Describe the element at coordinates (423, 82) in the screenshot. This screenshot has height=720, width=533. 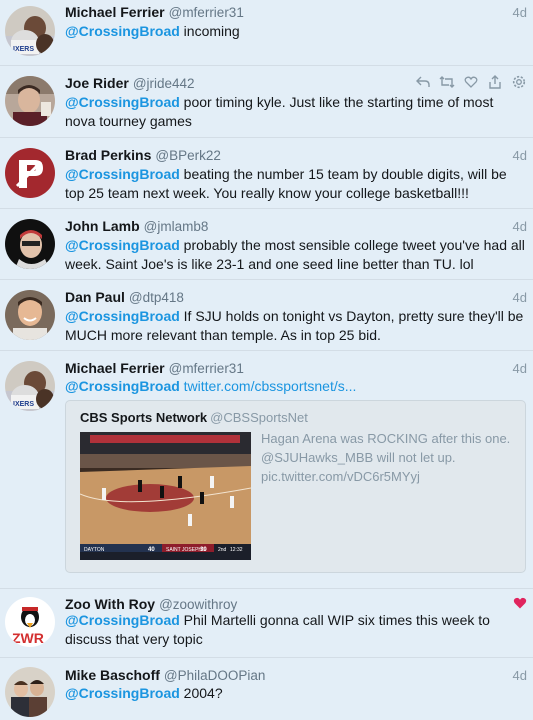
I see `reply-icon` at that location.